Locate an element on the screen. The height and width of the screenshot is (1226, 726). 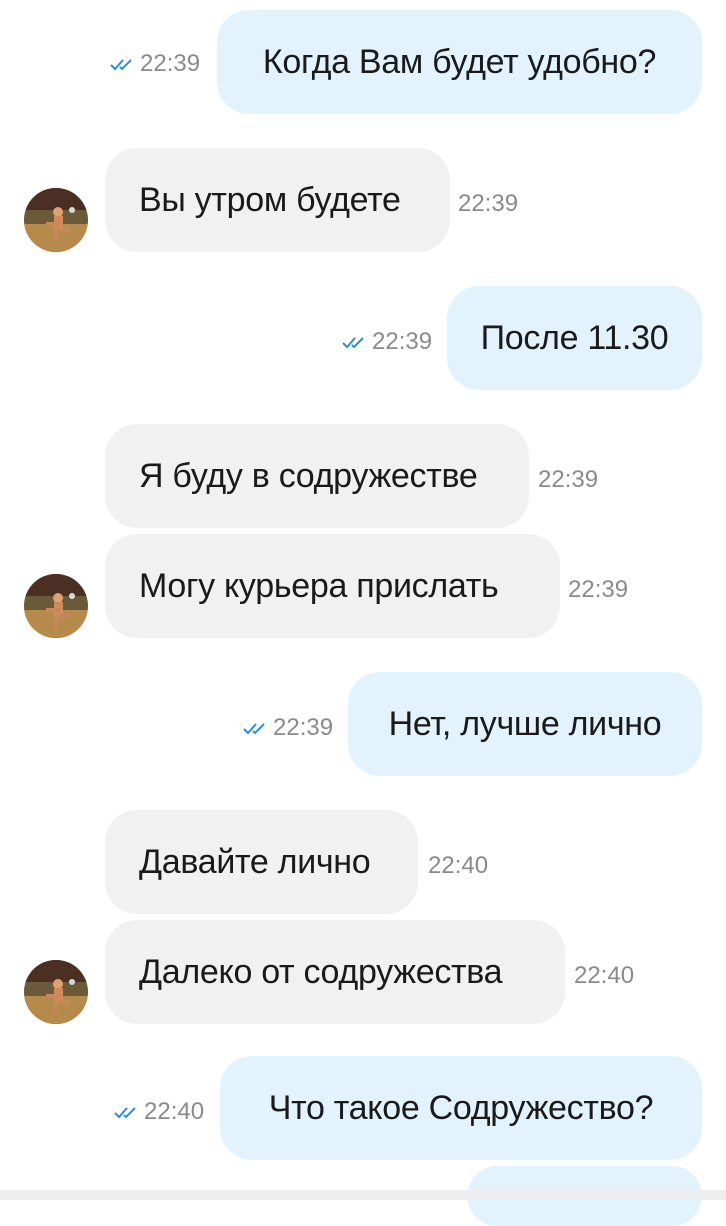
message-text: Вы утром будете is located at coordinates (270, 199).